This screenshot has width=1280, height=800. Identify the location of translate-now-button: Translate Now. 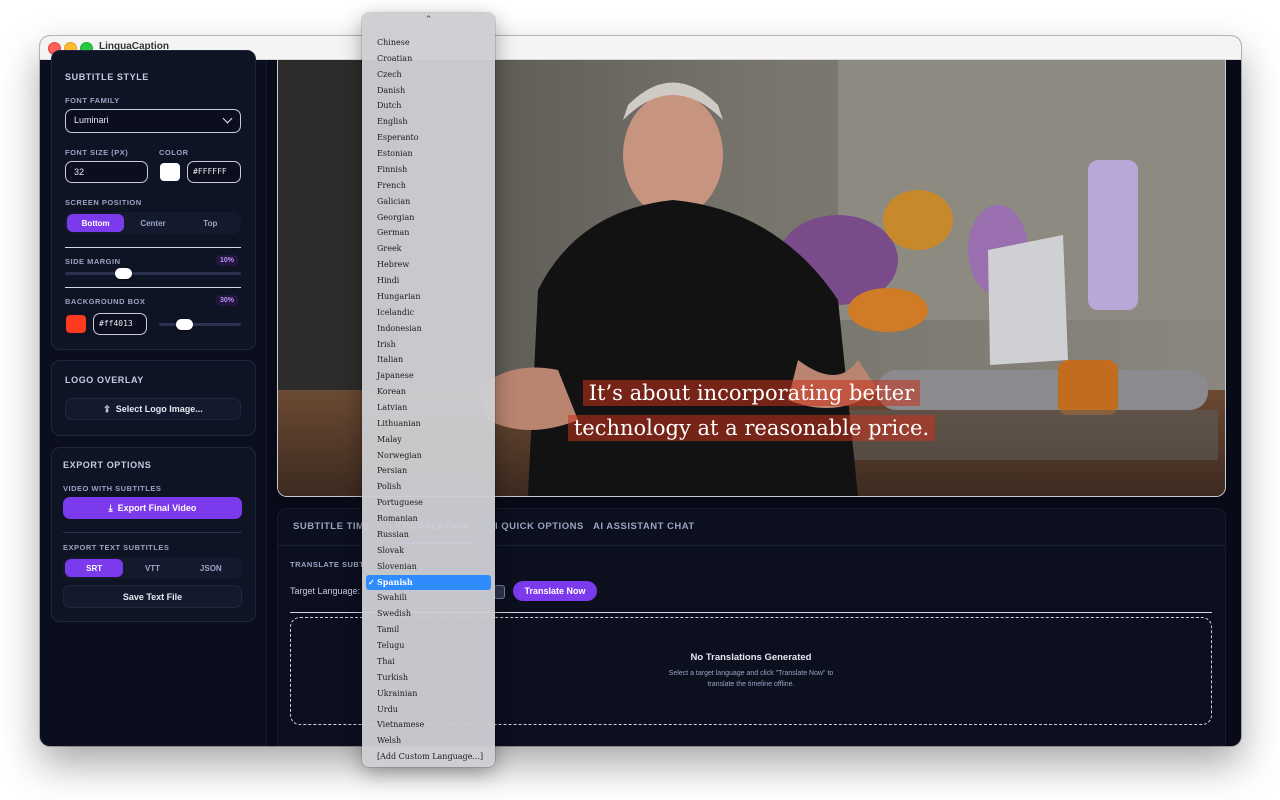
(555, 591).